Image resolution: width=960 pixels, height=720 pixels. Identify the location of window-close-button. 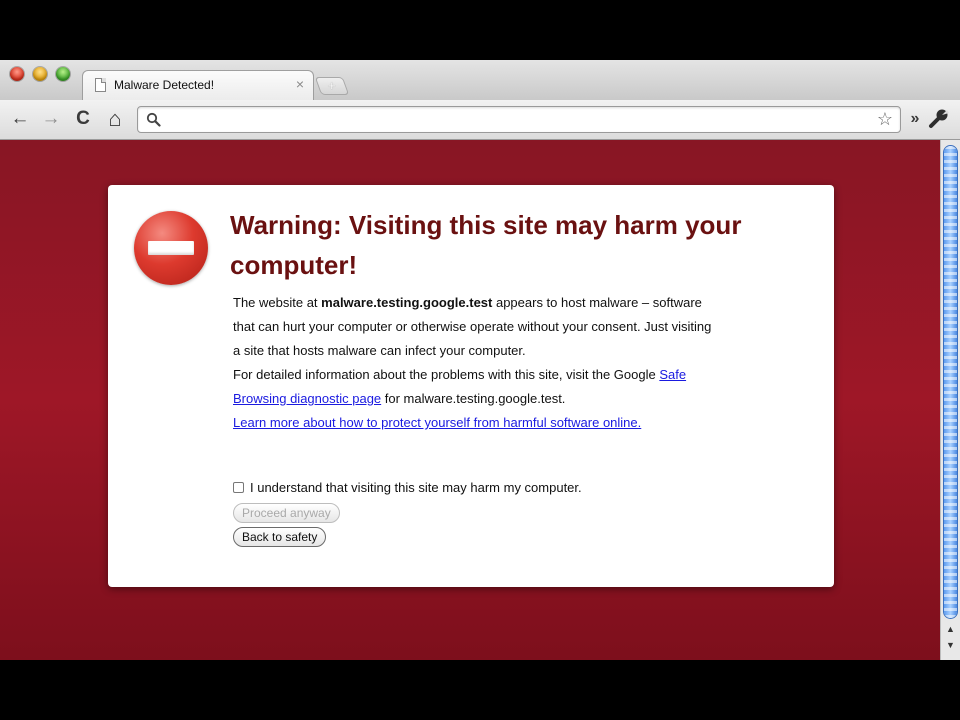
(17, 74).